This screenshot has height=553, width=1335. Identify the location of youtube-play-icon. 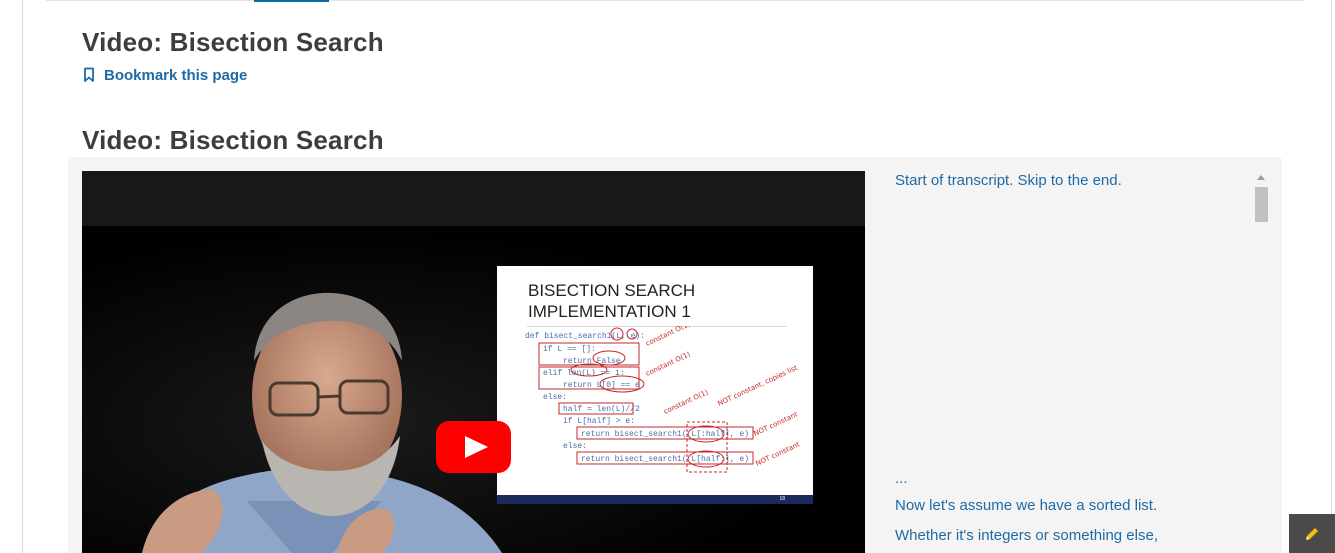
(473, 447).